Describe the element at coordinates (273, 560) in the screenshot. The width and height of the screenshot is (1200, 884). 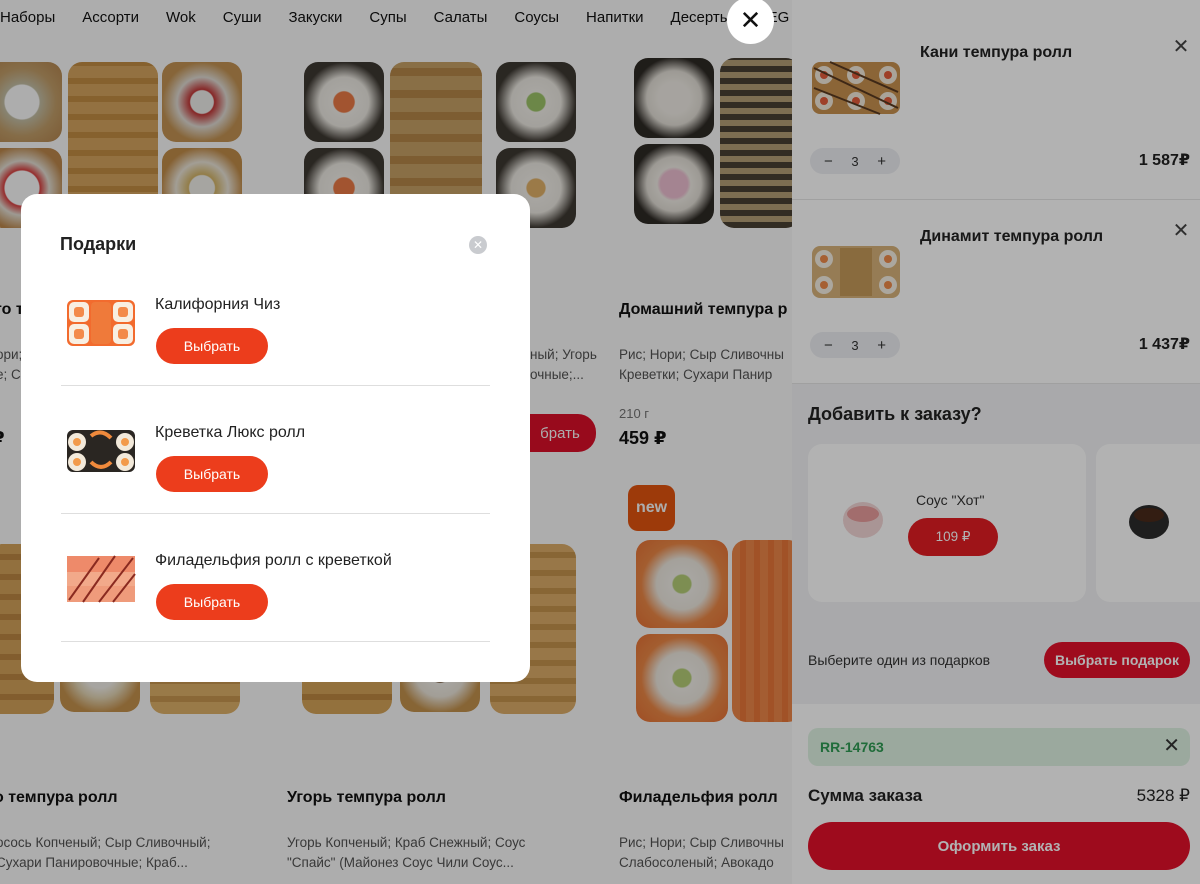
I see `gift-name: Филадельфия ролл с креветкой` at that location.